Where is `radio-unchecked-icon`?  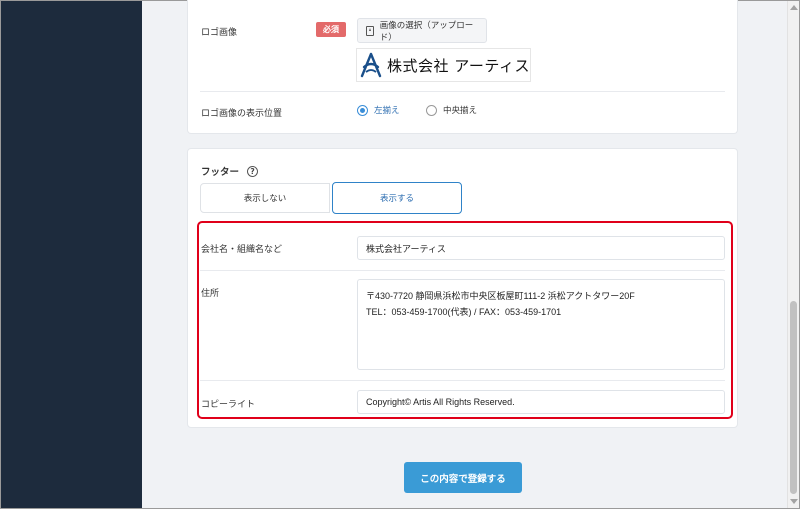 radio-unchecked-icon is located at coordinates (431, 110).